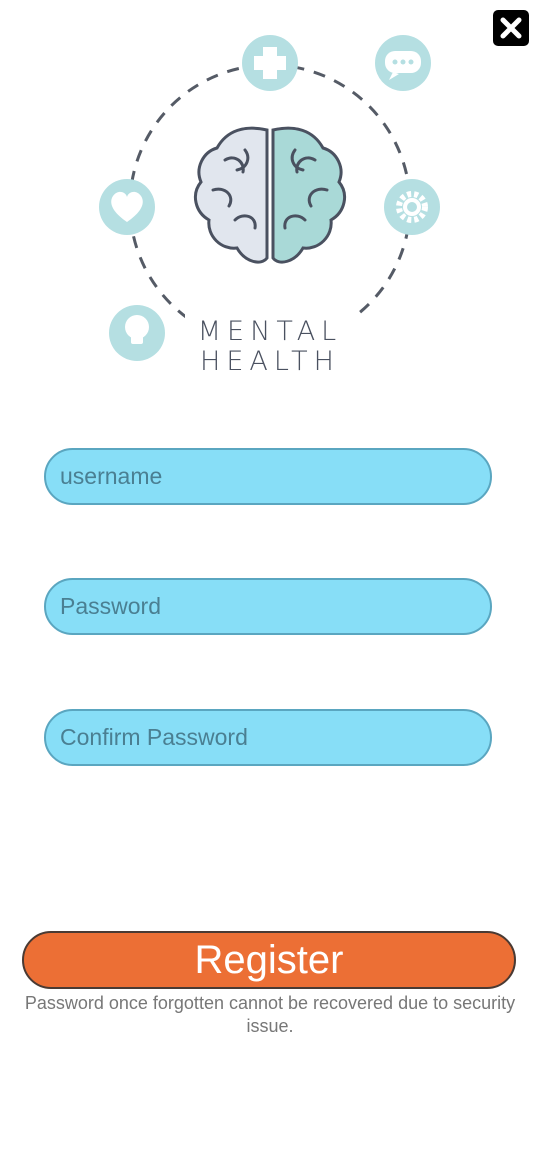  What do you see at coordinates (412, 207) in the screenshot?
I see `gear-icon` at bounding box center [412, 207].